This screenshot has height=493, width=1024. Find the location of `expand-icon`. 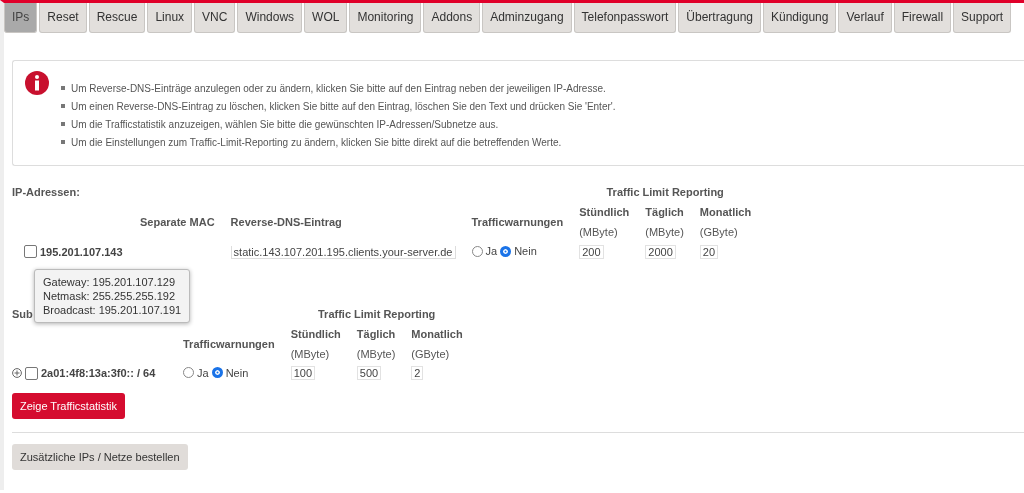

expand-icon is located at coordinates (17, 373).